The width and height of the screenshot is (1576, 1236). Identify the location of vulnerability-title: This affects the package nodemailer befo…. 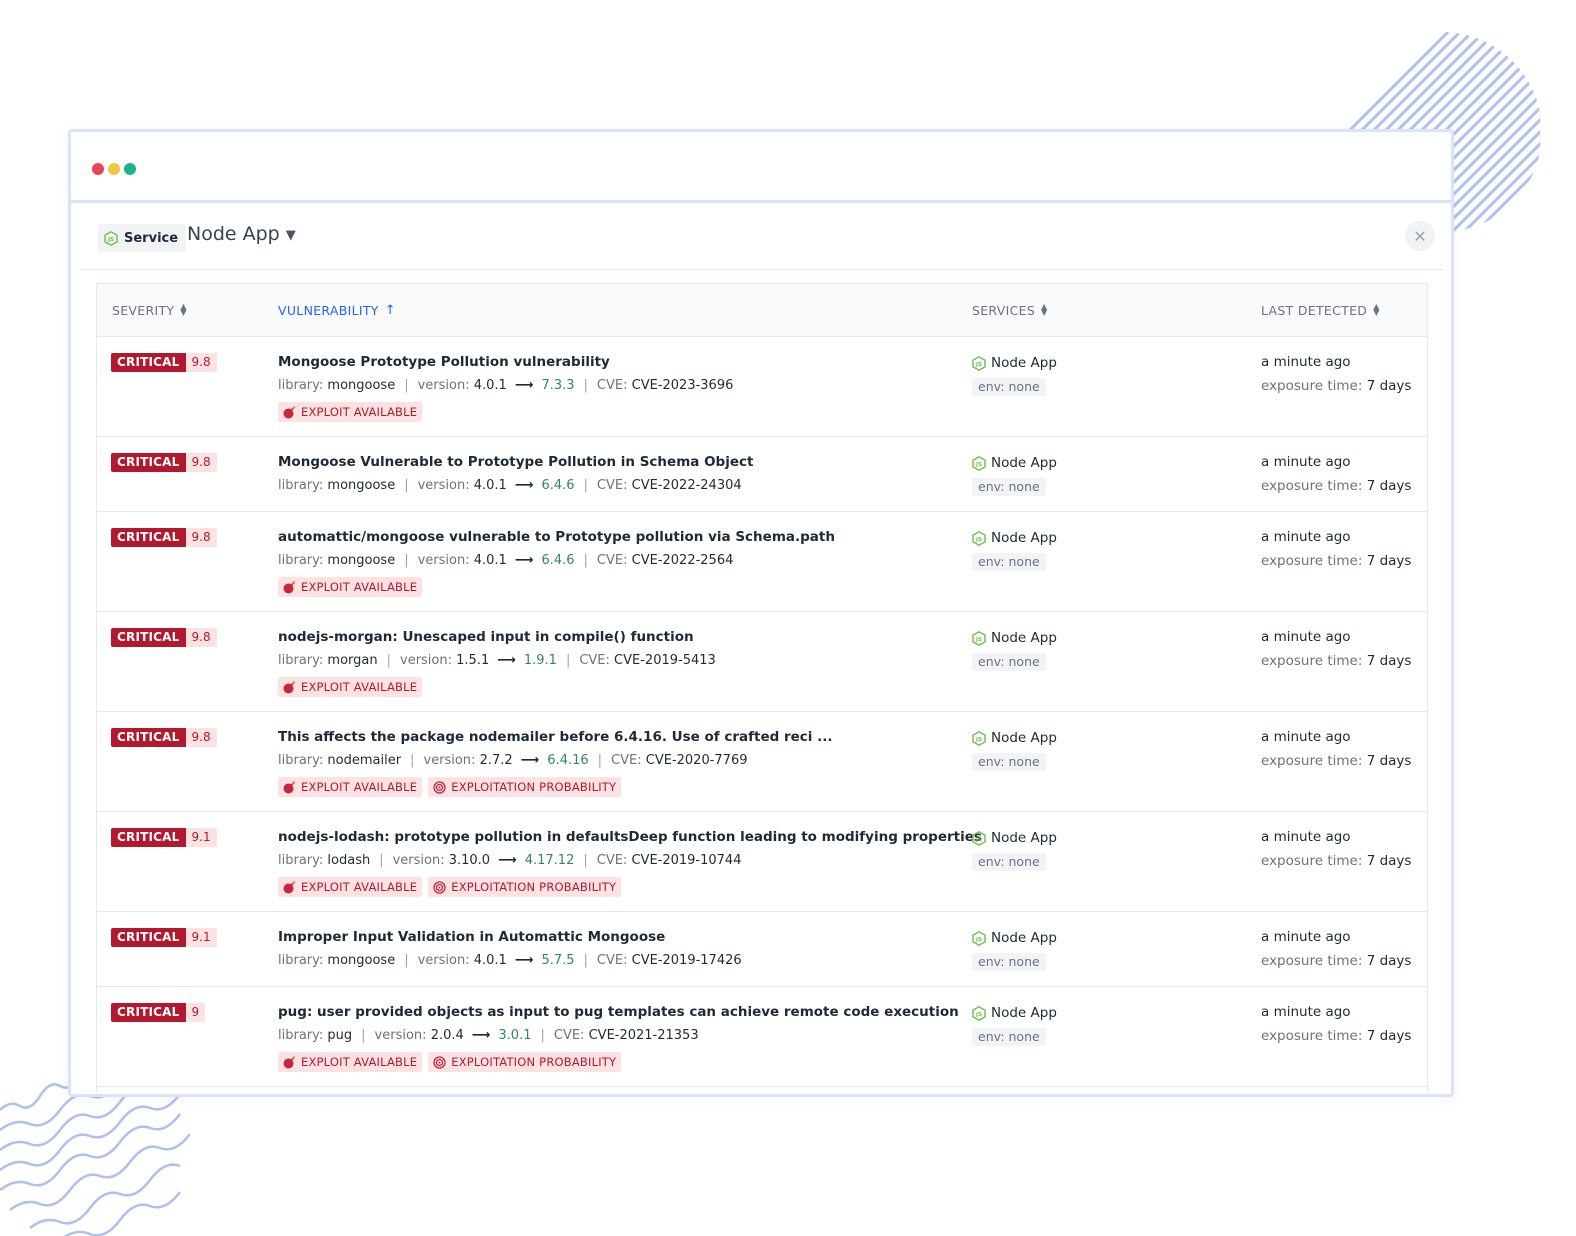
(608, 738).